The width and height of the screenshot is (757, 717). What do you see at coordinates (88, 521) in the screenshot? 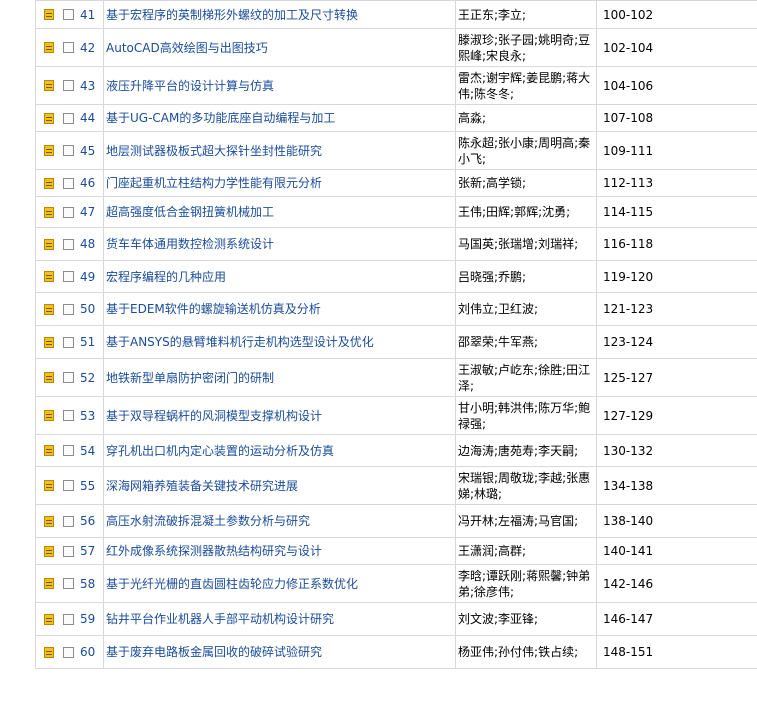
I see `row-number: 56` at bounding box center [88, 521].